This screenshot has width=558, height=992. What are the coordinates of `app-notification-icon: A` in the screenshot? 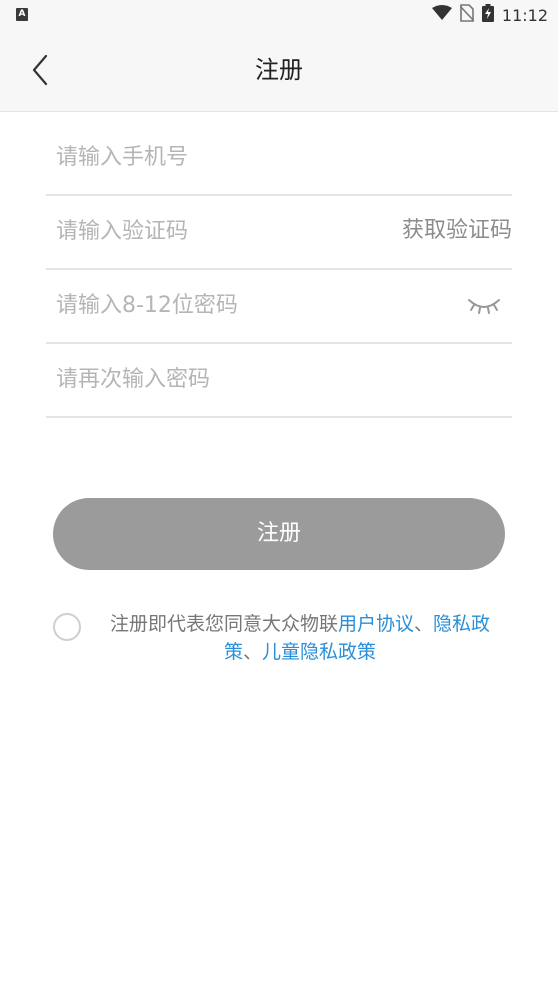 It's located at (22, 14).